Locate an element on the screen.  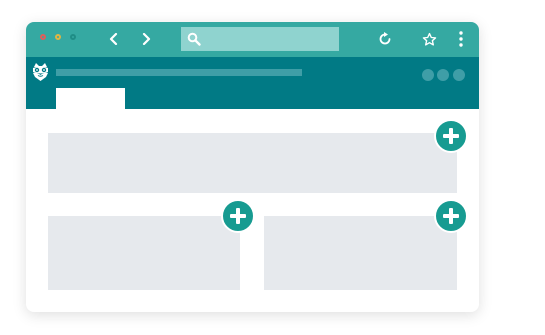
active-tab is located at coordinates (90, 98).